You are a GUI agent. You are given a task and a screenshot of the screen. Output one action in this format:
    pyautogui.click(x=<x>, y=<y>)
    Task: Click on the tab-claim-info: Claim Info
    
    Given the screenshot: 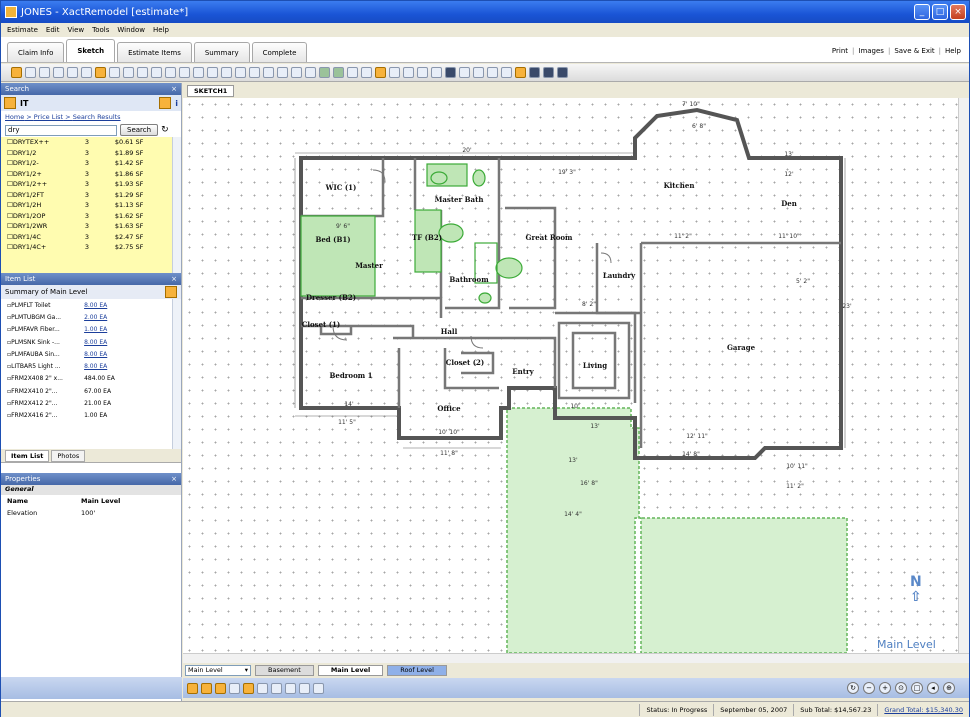 What is the action you would take?
    pyautogui.click(x=36, y=52)
    